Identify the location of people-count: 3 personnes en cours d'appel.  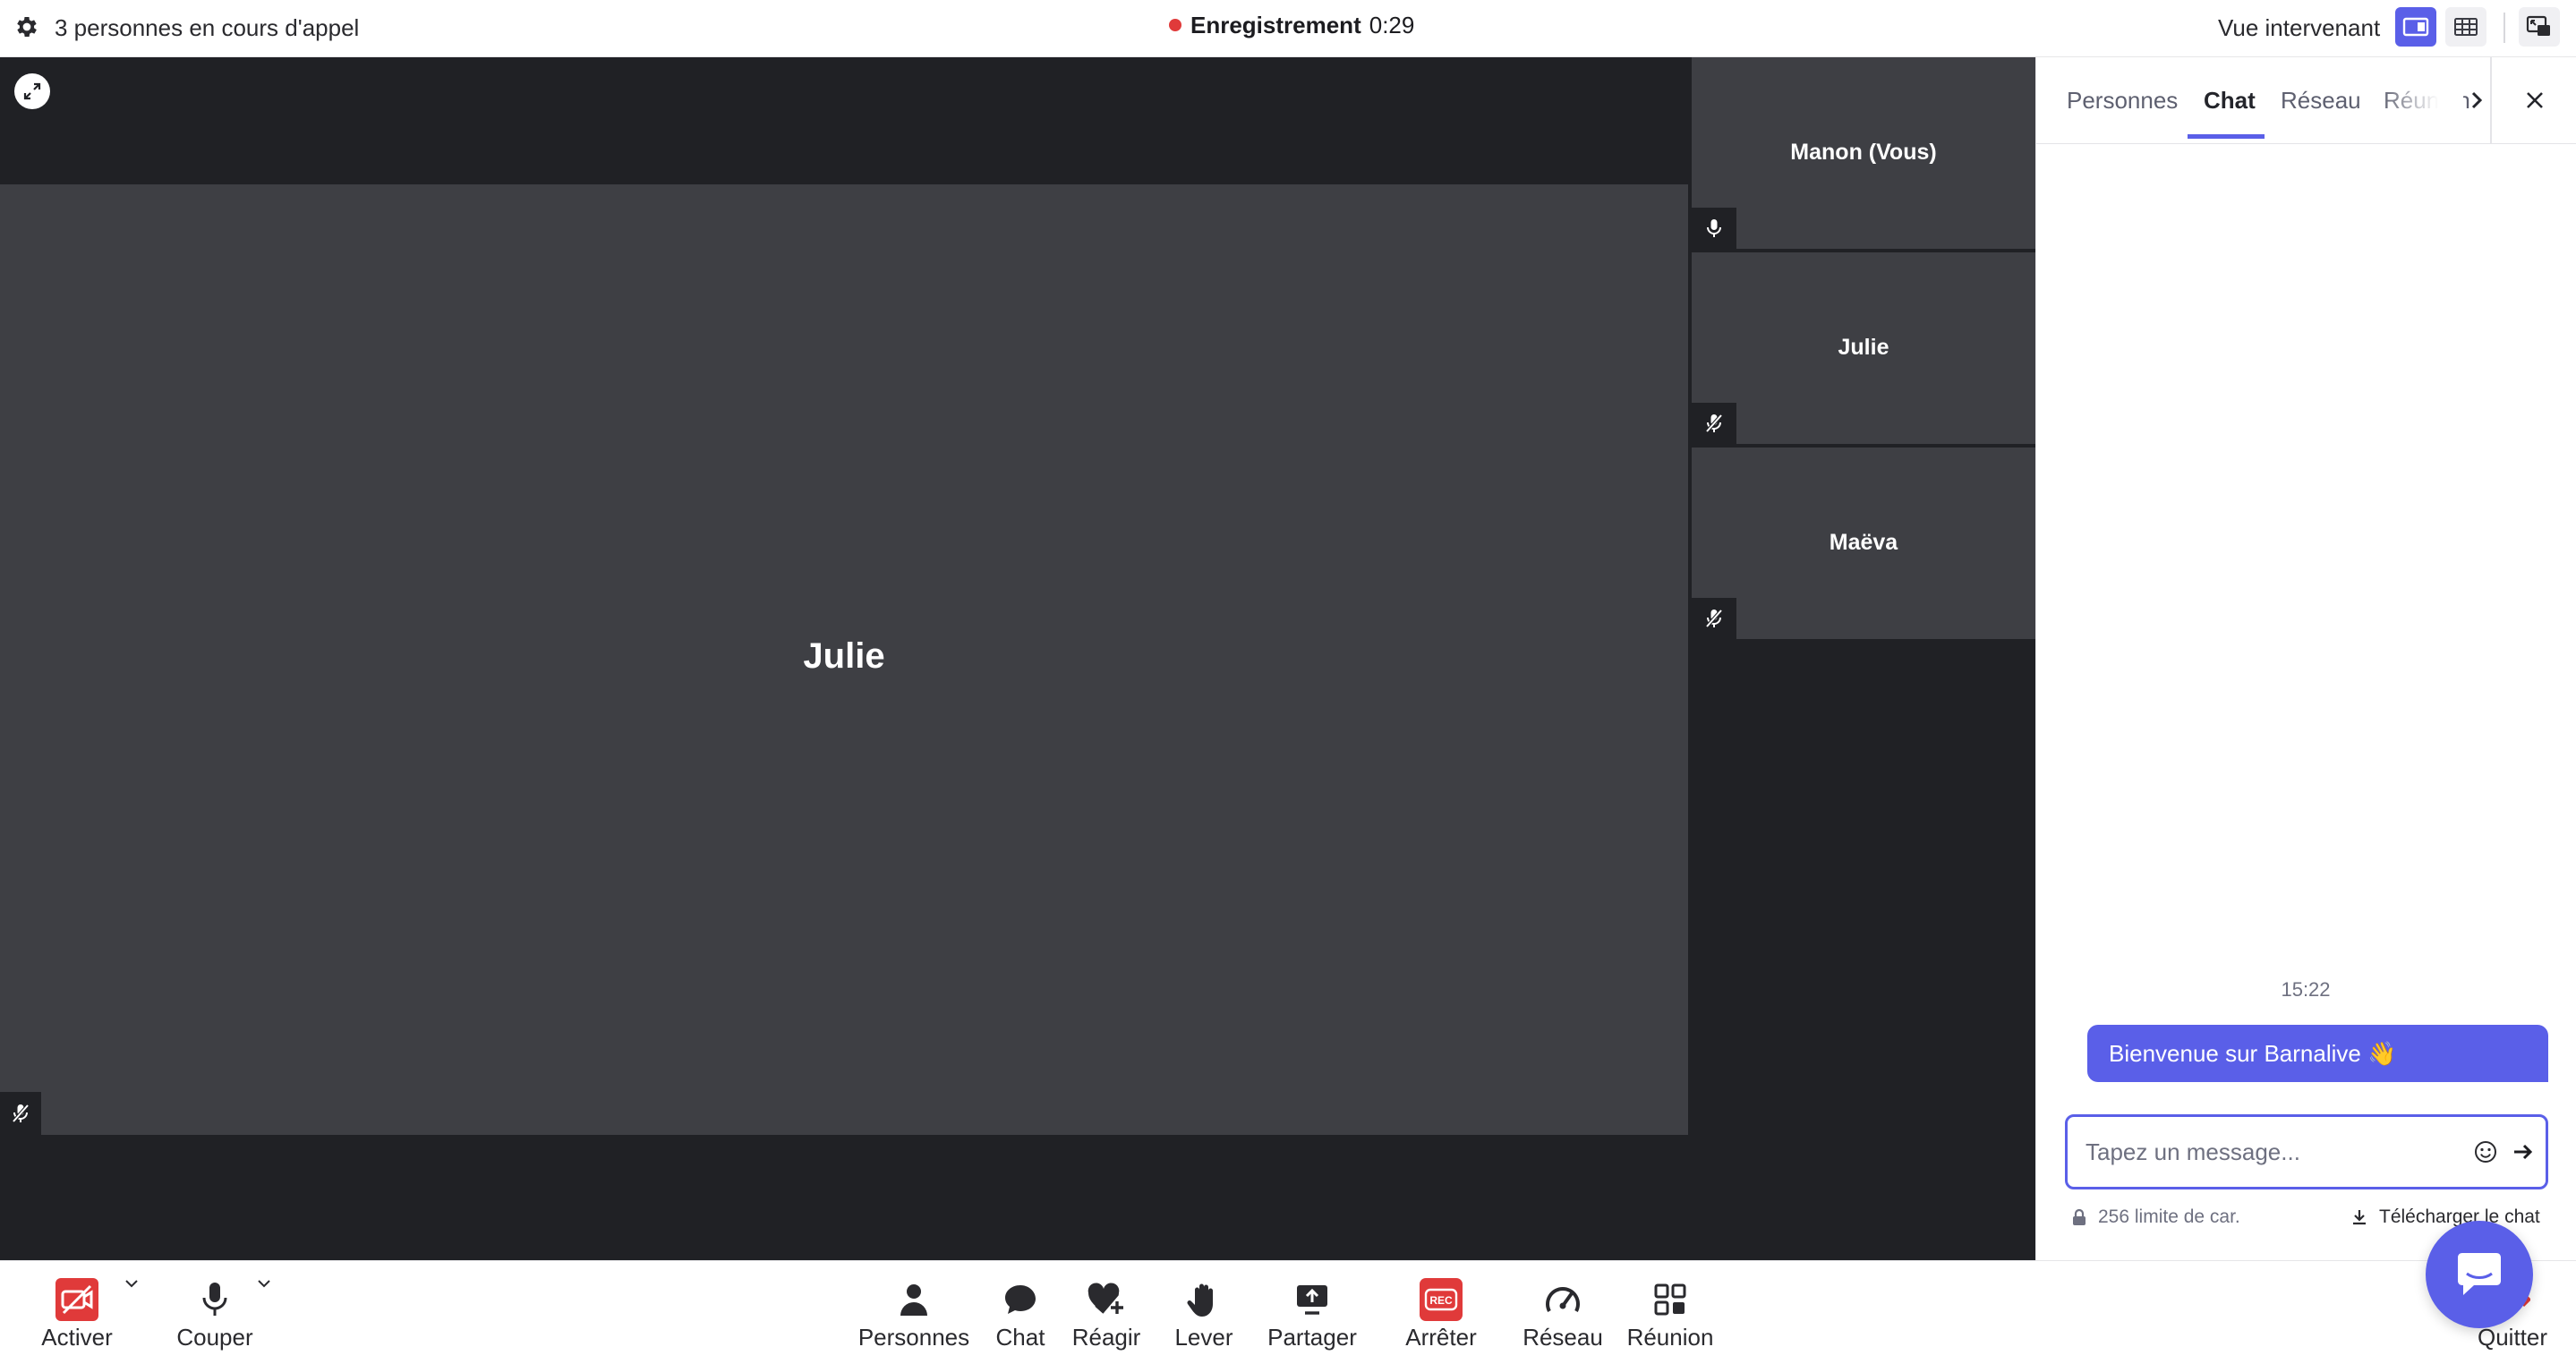
(207, 27).